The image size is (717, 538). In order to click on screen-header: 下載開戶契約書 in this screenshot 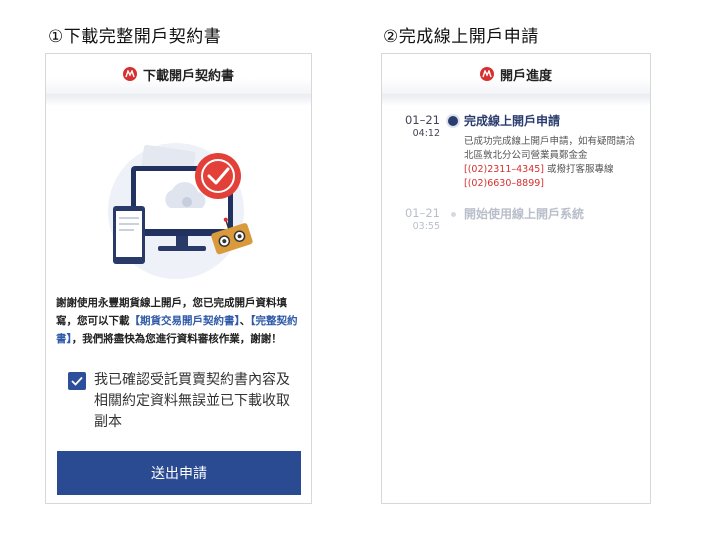, I will do `click(178, 74)`.